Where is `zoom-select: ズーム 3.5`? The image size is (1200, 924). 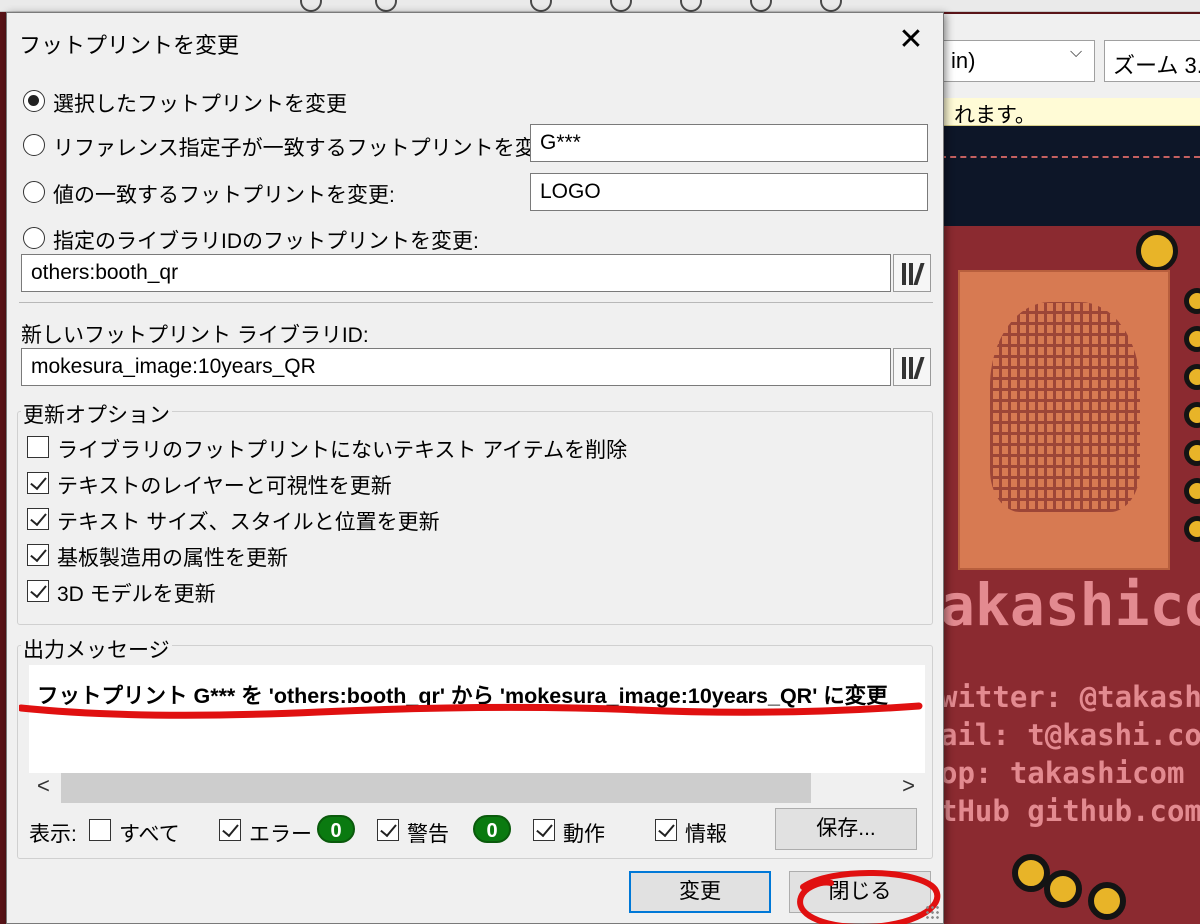
zoom-select: ズーム 3.5 is located at coordinates (1152, 61).